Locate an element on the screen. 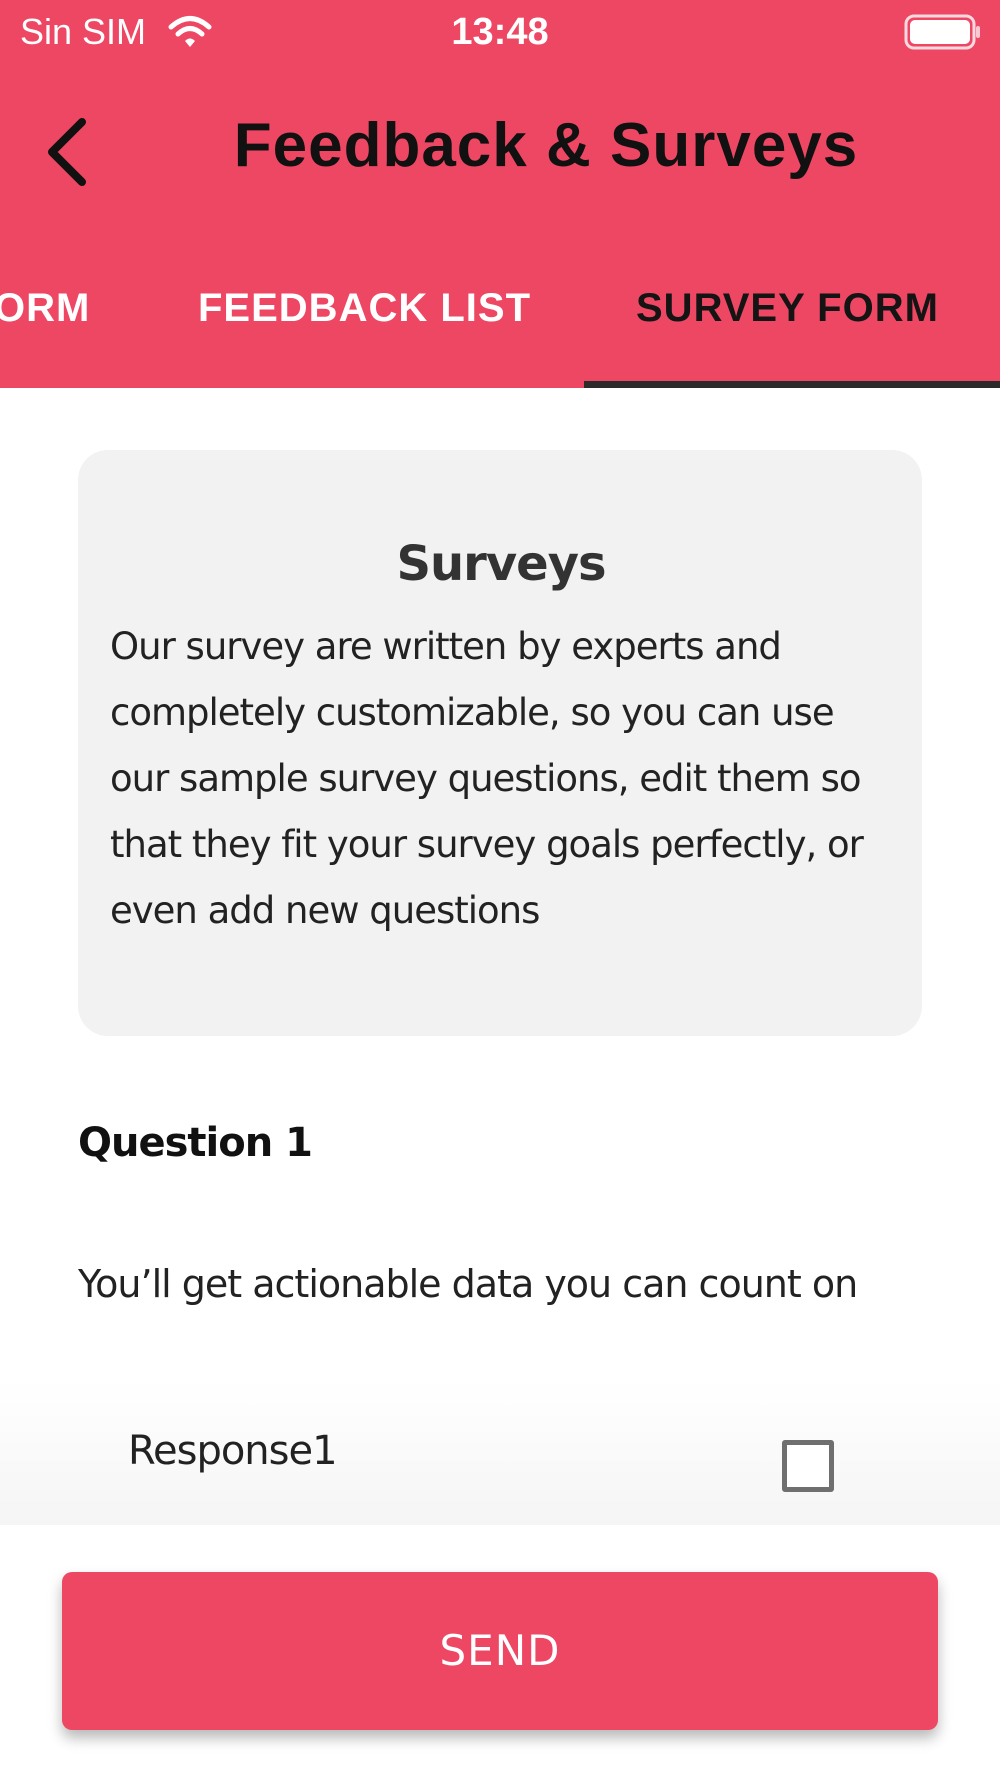 This screenshot has height=1778, width=1000. tab-bar: ORM FEEDBACK LIST SURVEY FORM is located at coordinates (500, 319).